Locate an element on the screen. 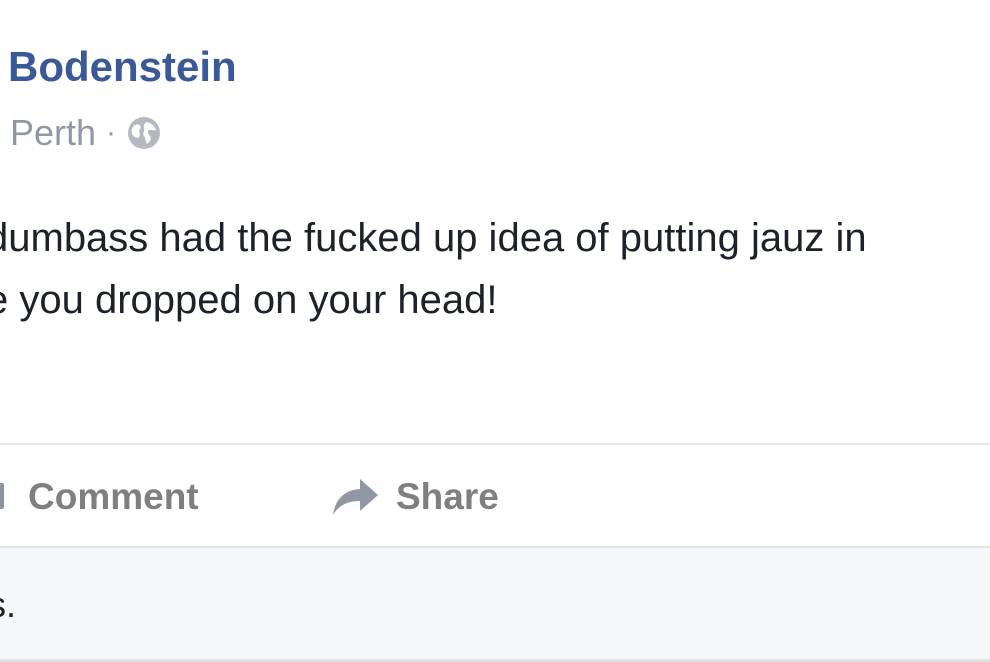 This screenshot has width=990, height=662. comment-icon is located at coordinates (6, 497).